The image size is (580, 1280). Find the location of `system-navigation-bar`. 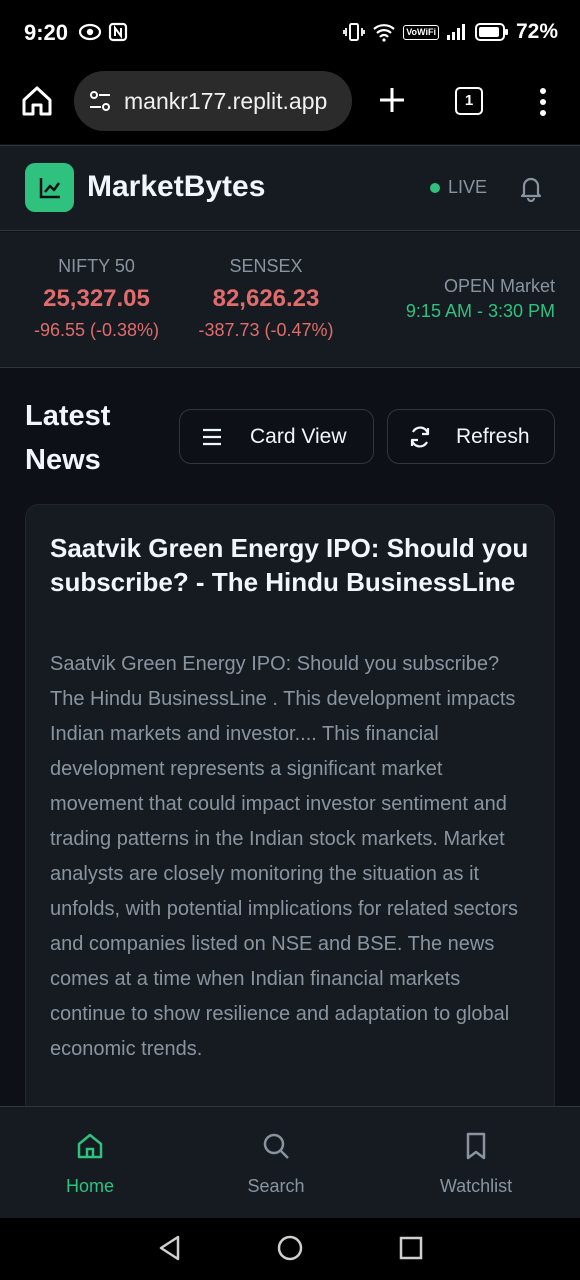

system-navigation-bar is located at coordinates (290, 1249).